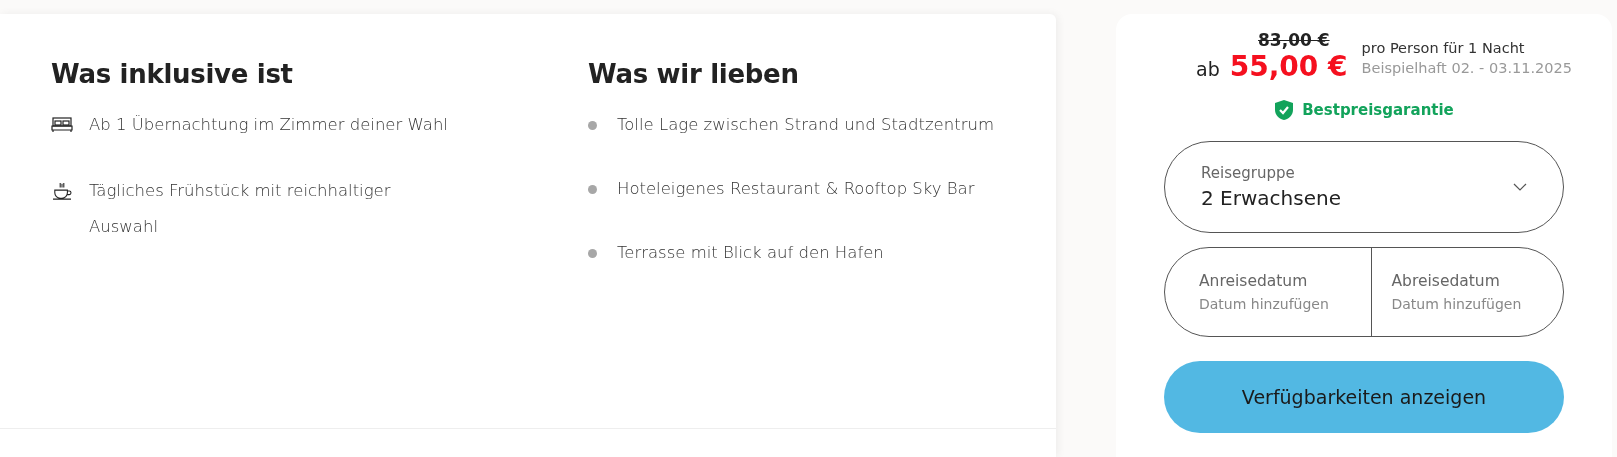 Image resolution: width=1617 pixels, height=457 pixels. Describe the element at coordinates (1466, 68) in the screenshot. I see `example-dates: Beispielhaft 02. - 03.11.2025` at that location.